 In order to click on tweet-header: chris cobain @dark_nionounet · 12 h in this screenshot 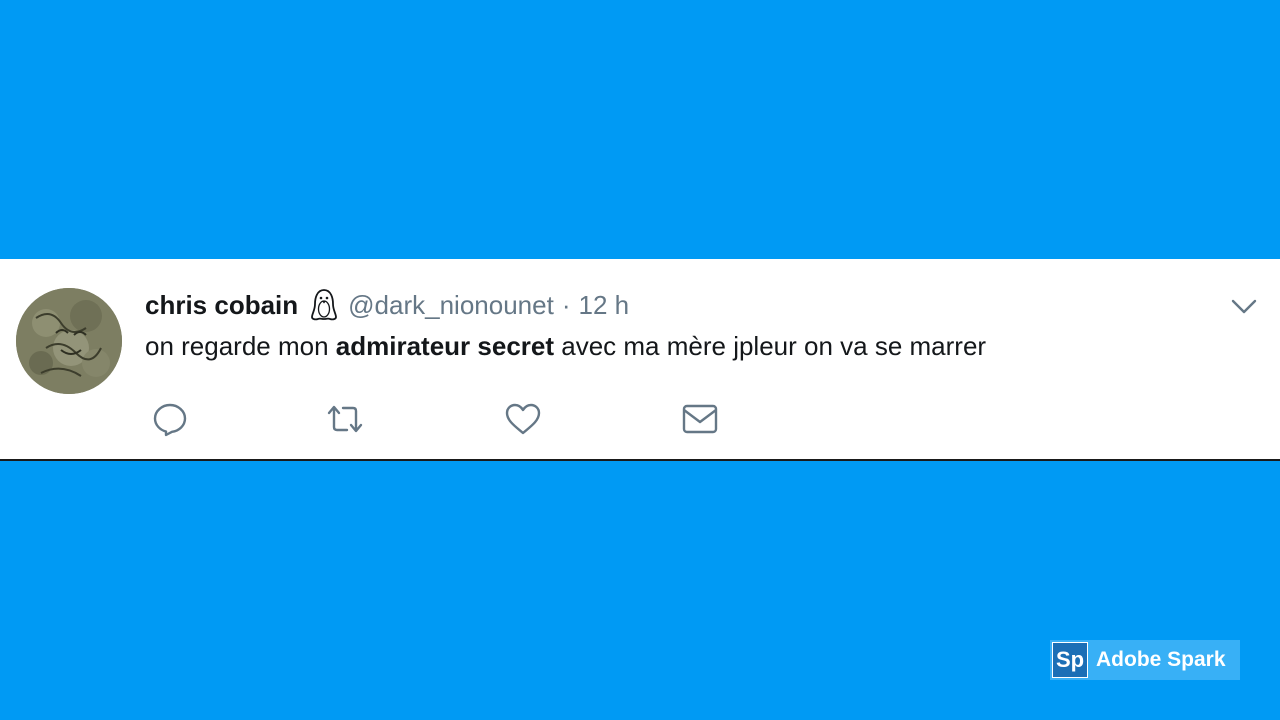, I will do `click(387, 305)`.